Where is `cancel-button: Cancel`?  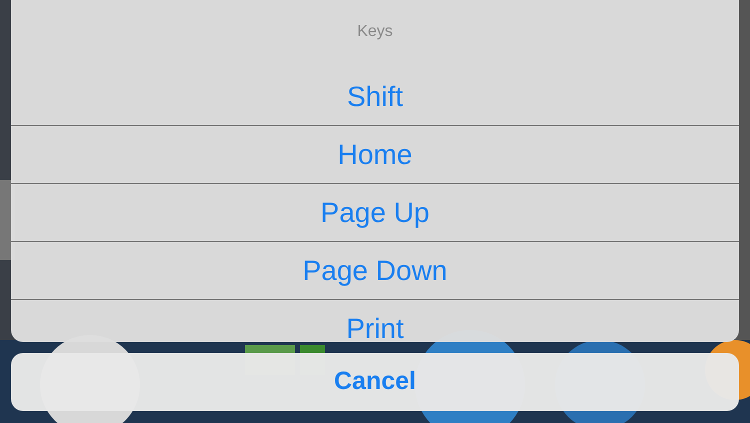 cancel-button: Cancel is located at coordinates (375, 382).